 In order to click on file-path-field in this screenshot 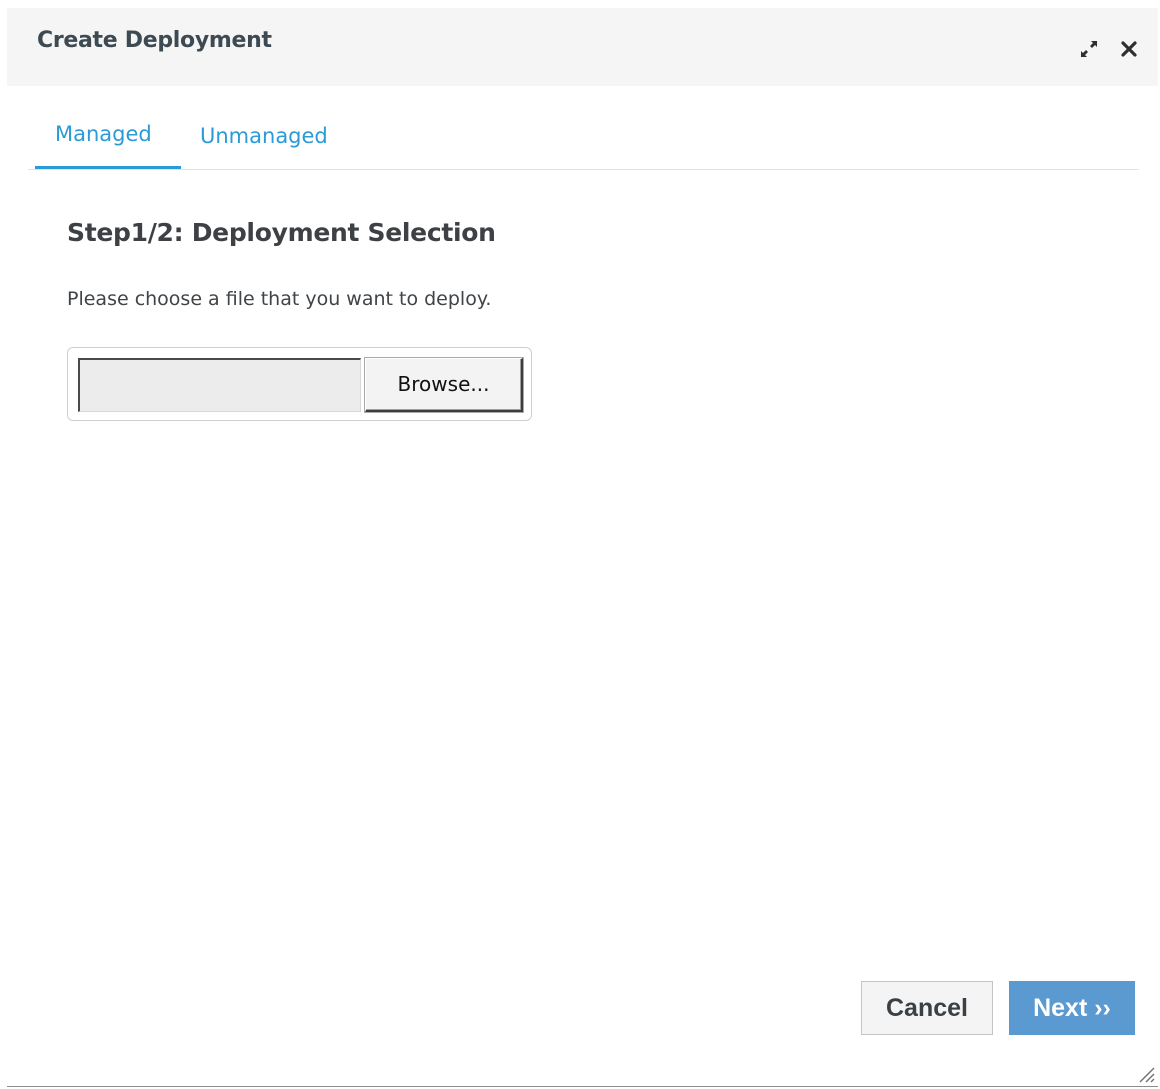, I will do `click(219, 385)`.